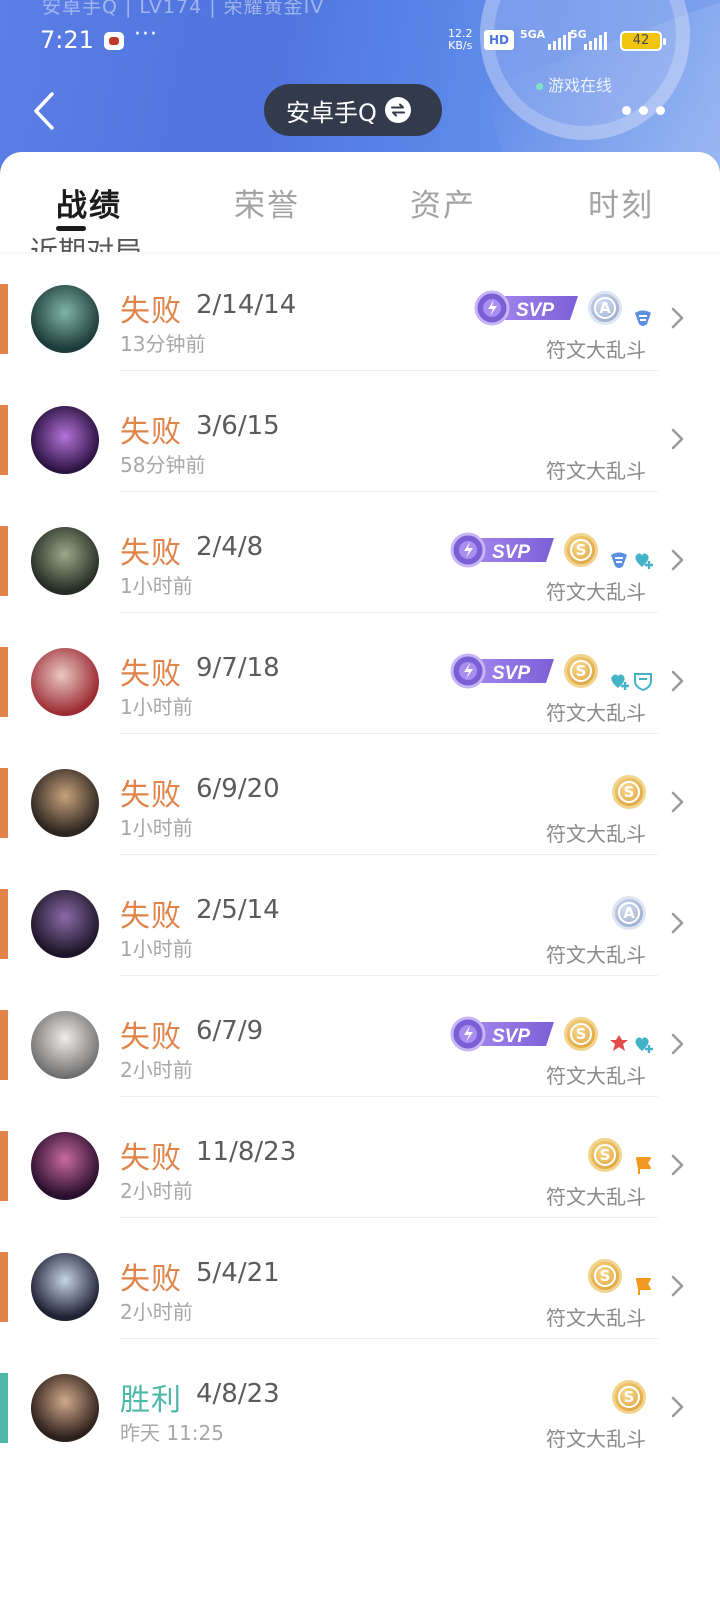 This screenshot has height=1601, width=720. Describe the element at coordinates (163, 344) in the screenshot. I see `match-time: 13分钟前` at that location.